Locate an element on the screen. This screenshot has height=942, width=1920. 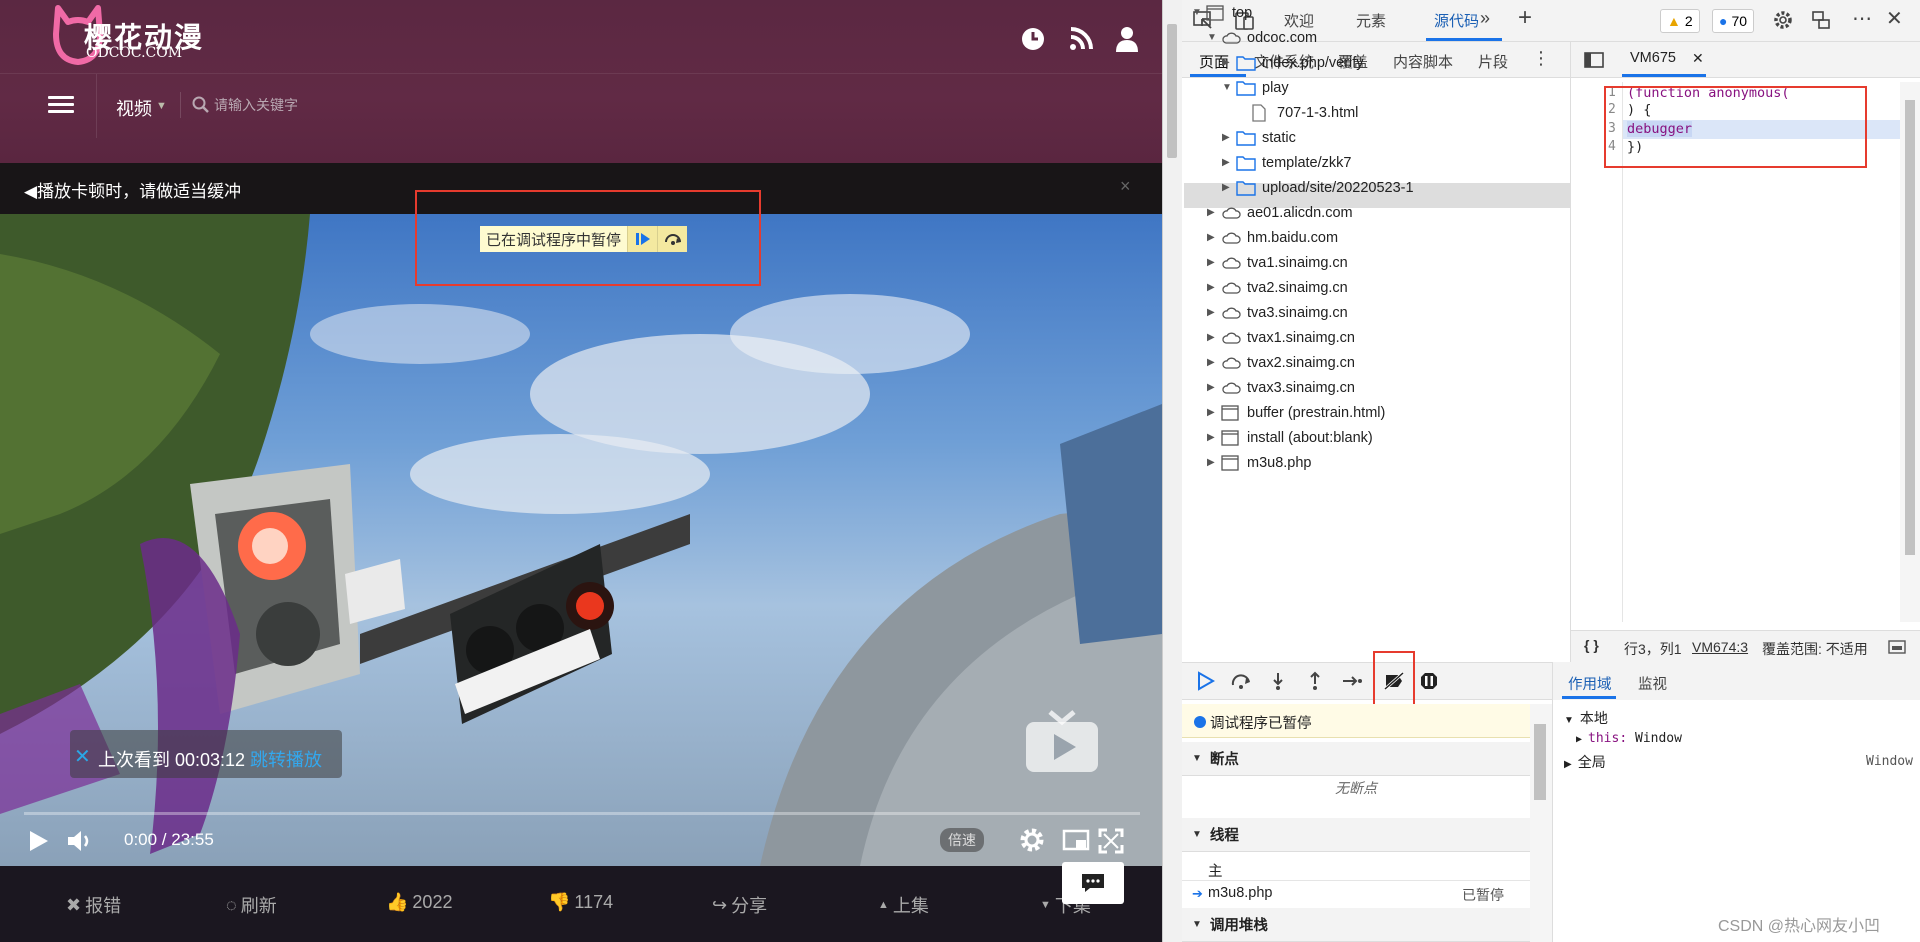
connected-devices-icon is located at coordinates (1821, 22).